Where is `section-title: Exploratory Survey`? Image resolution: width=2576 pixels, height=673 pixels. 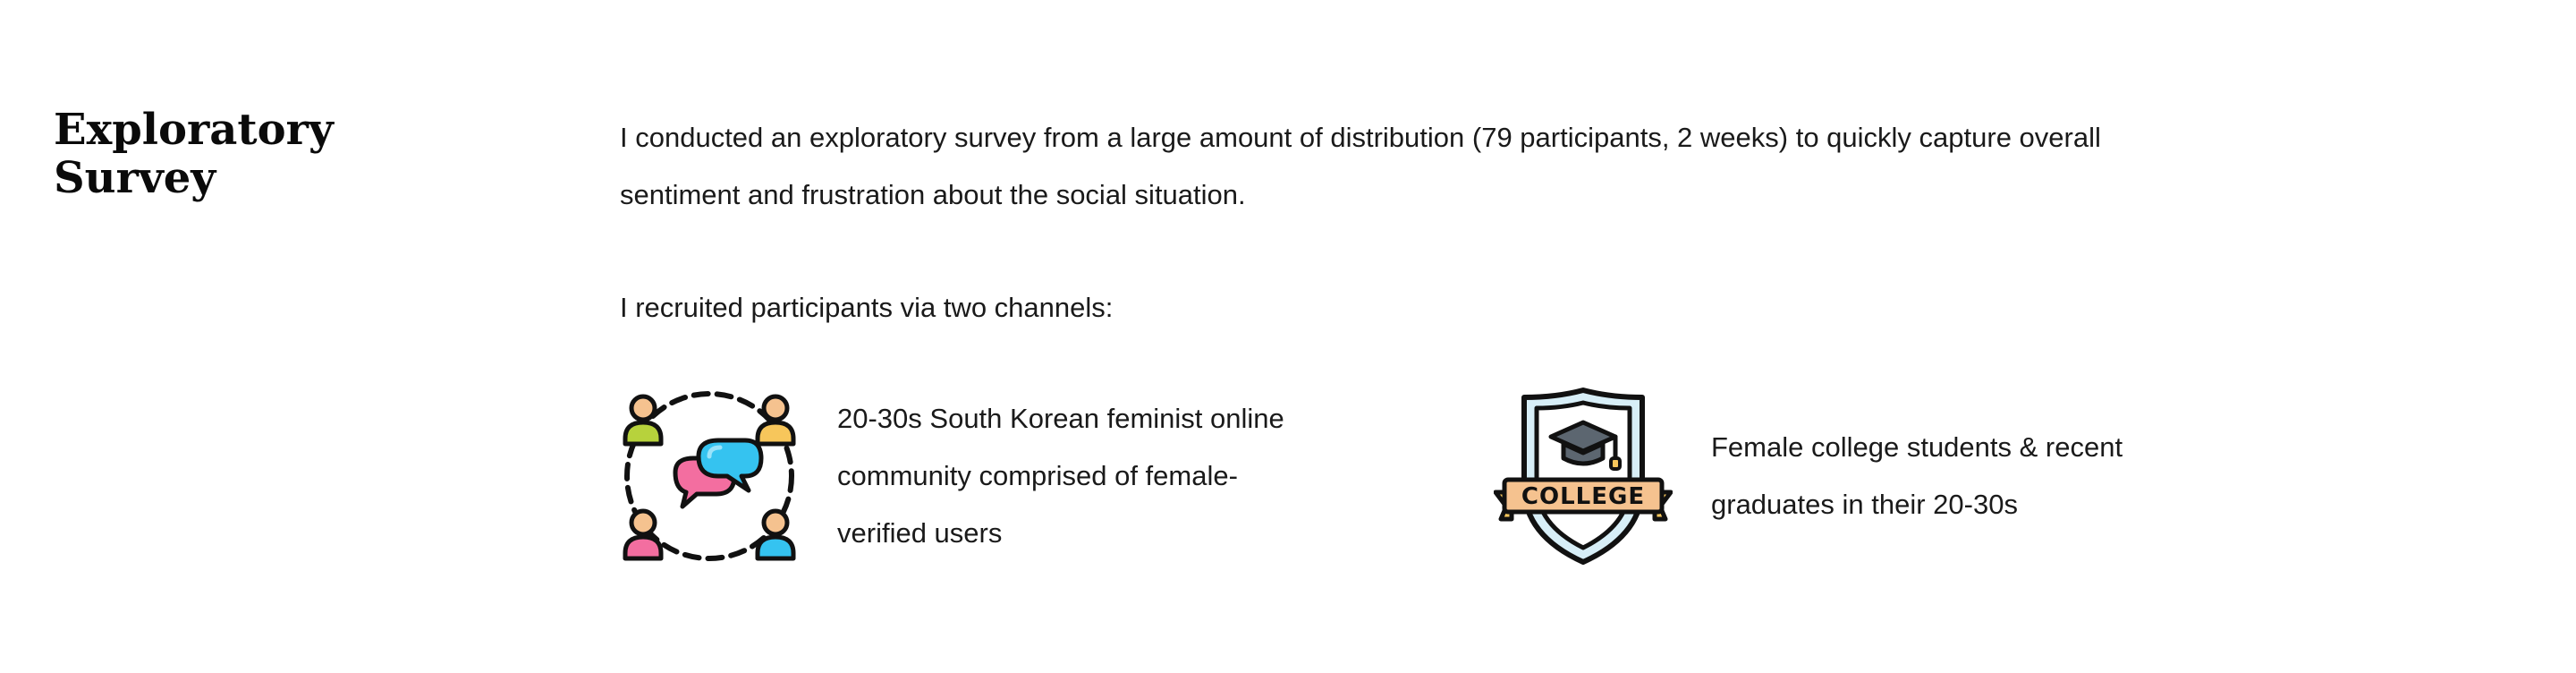 section-title: Exploratory Survey is located at coordinates (194, 154).